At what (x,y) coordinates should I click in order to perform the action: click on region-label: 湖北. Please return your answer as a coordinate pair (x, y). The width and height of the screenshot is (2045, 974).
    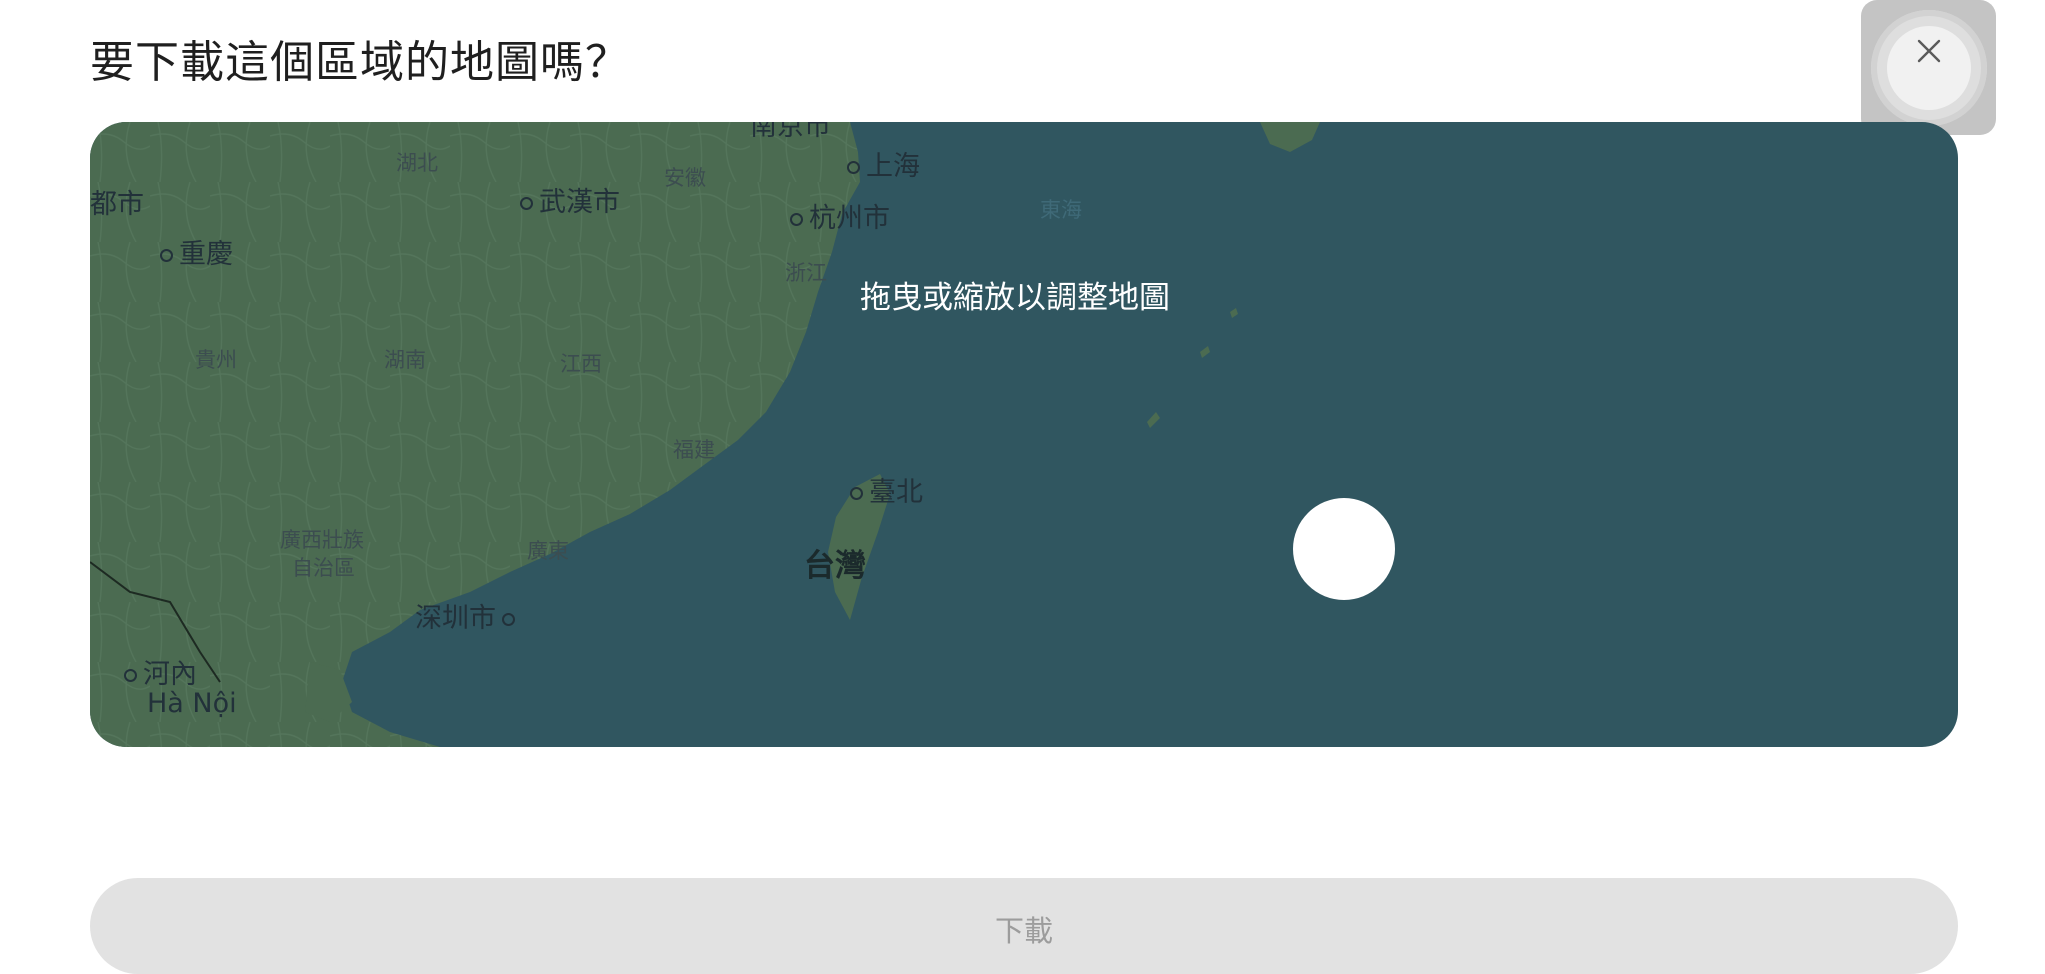
    Looking at the image, I should click on (417, 163).